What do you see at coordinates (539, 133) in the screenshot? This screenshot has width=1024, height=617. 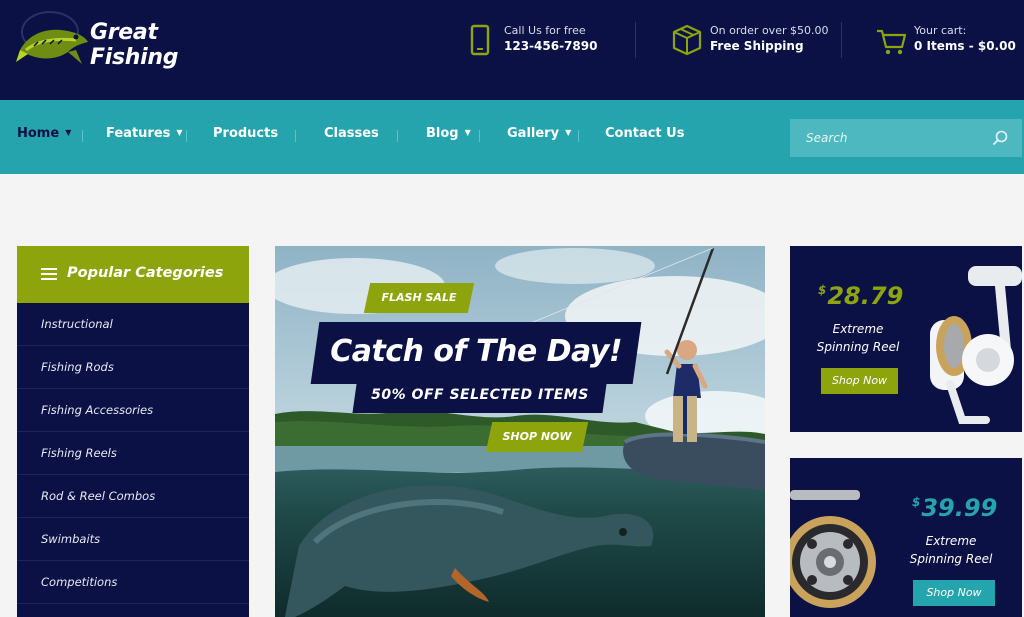 I see `nav-item-gallery: Gallery ▼` at bounding box center [539, 133].